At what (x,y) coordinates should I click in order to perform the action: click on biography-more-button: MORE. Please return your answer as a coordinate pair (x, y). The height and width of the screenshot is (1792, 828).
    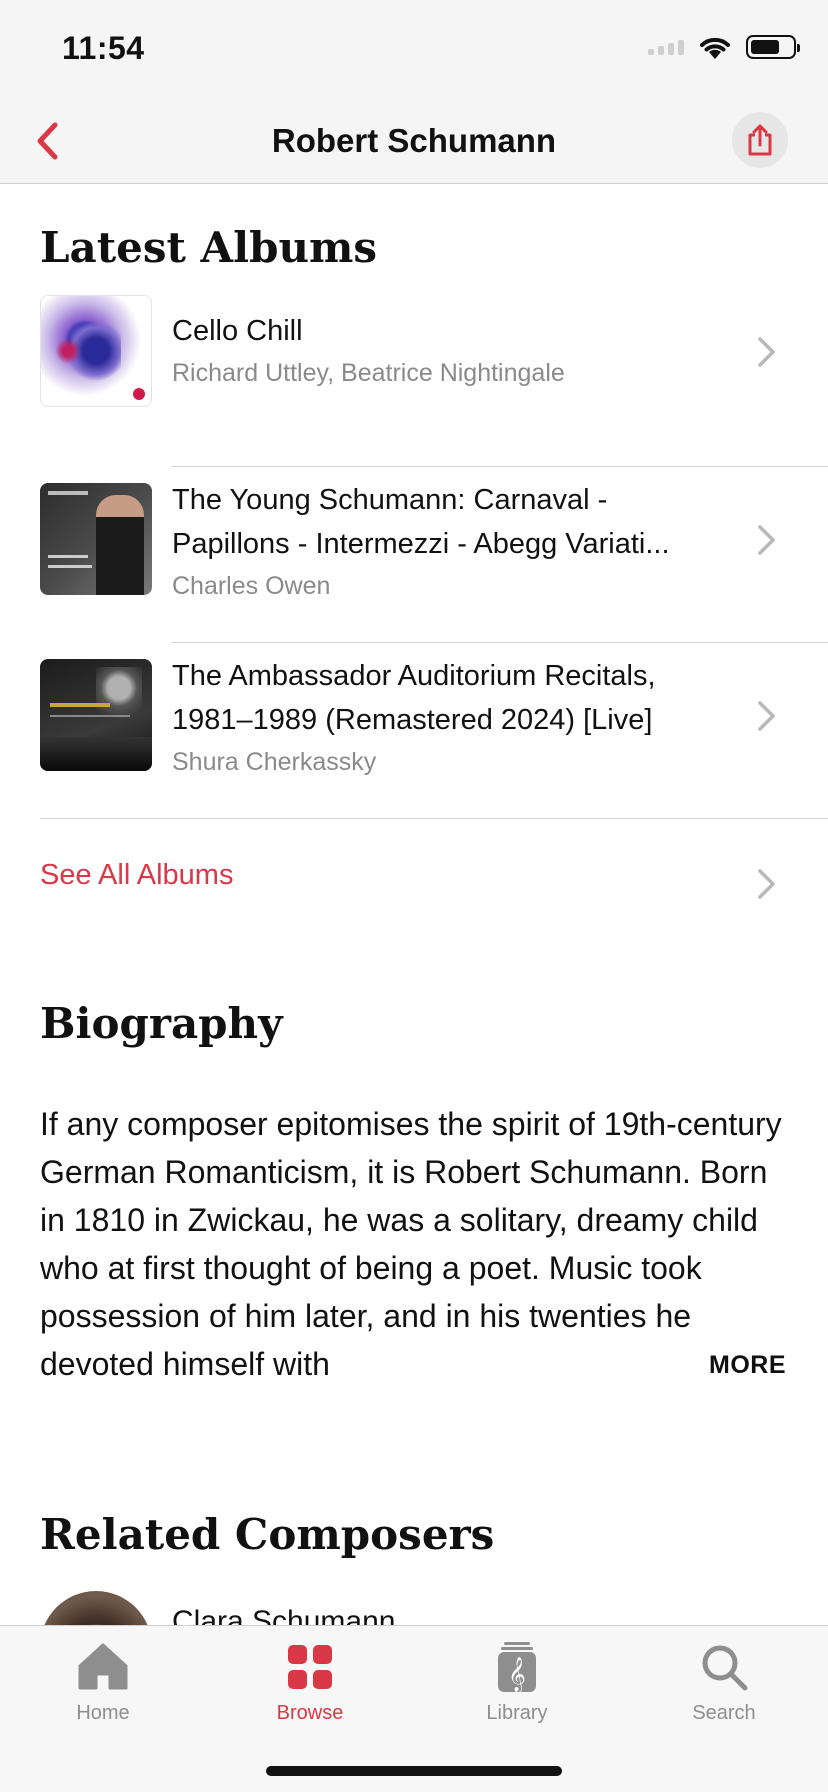
    Looking at the image, I should click on (747, 1365).